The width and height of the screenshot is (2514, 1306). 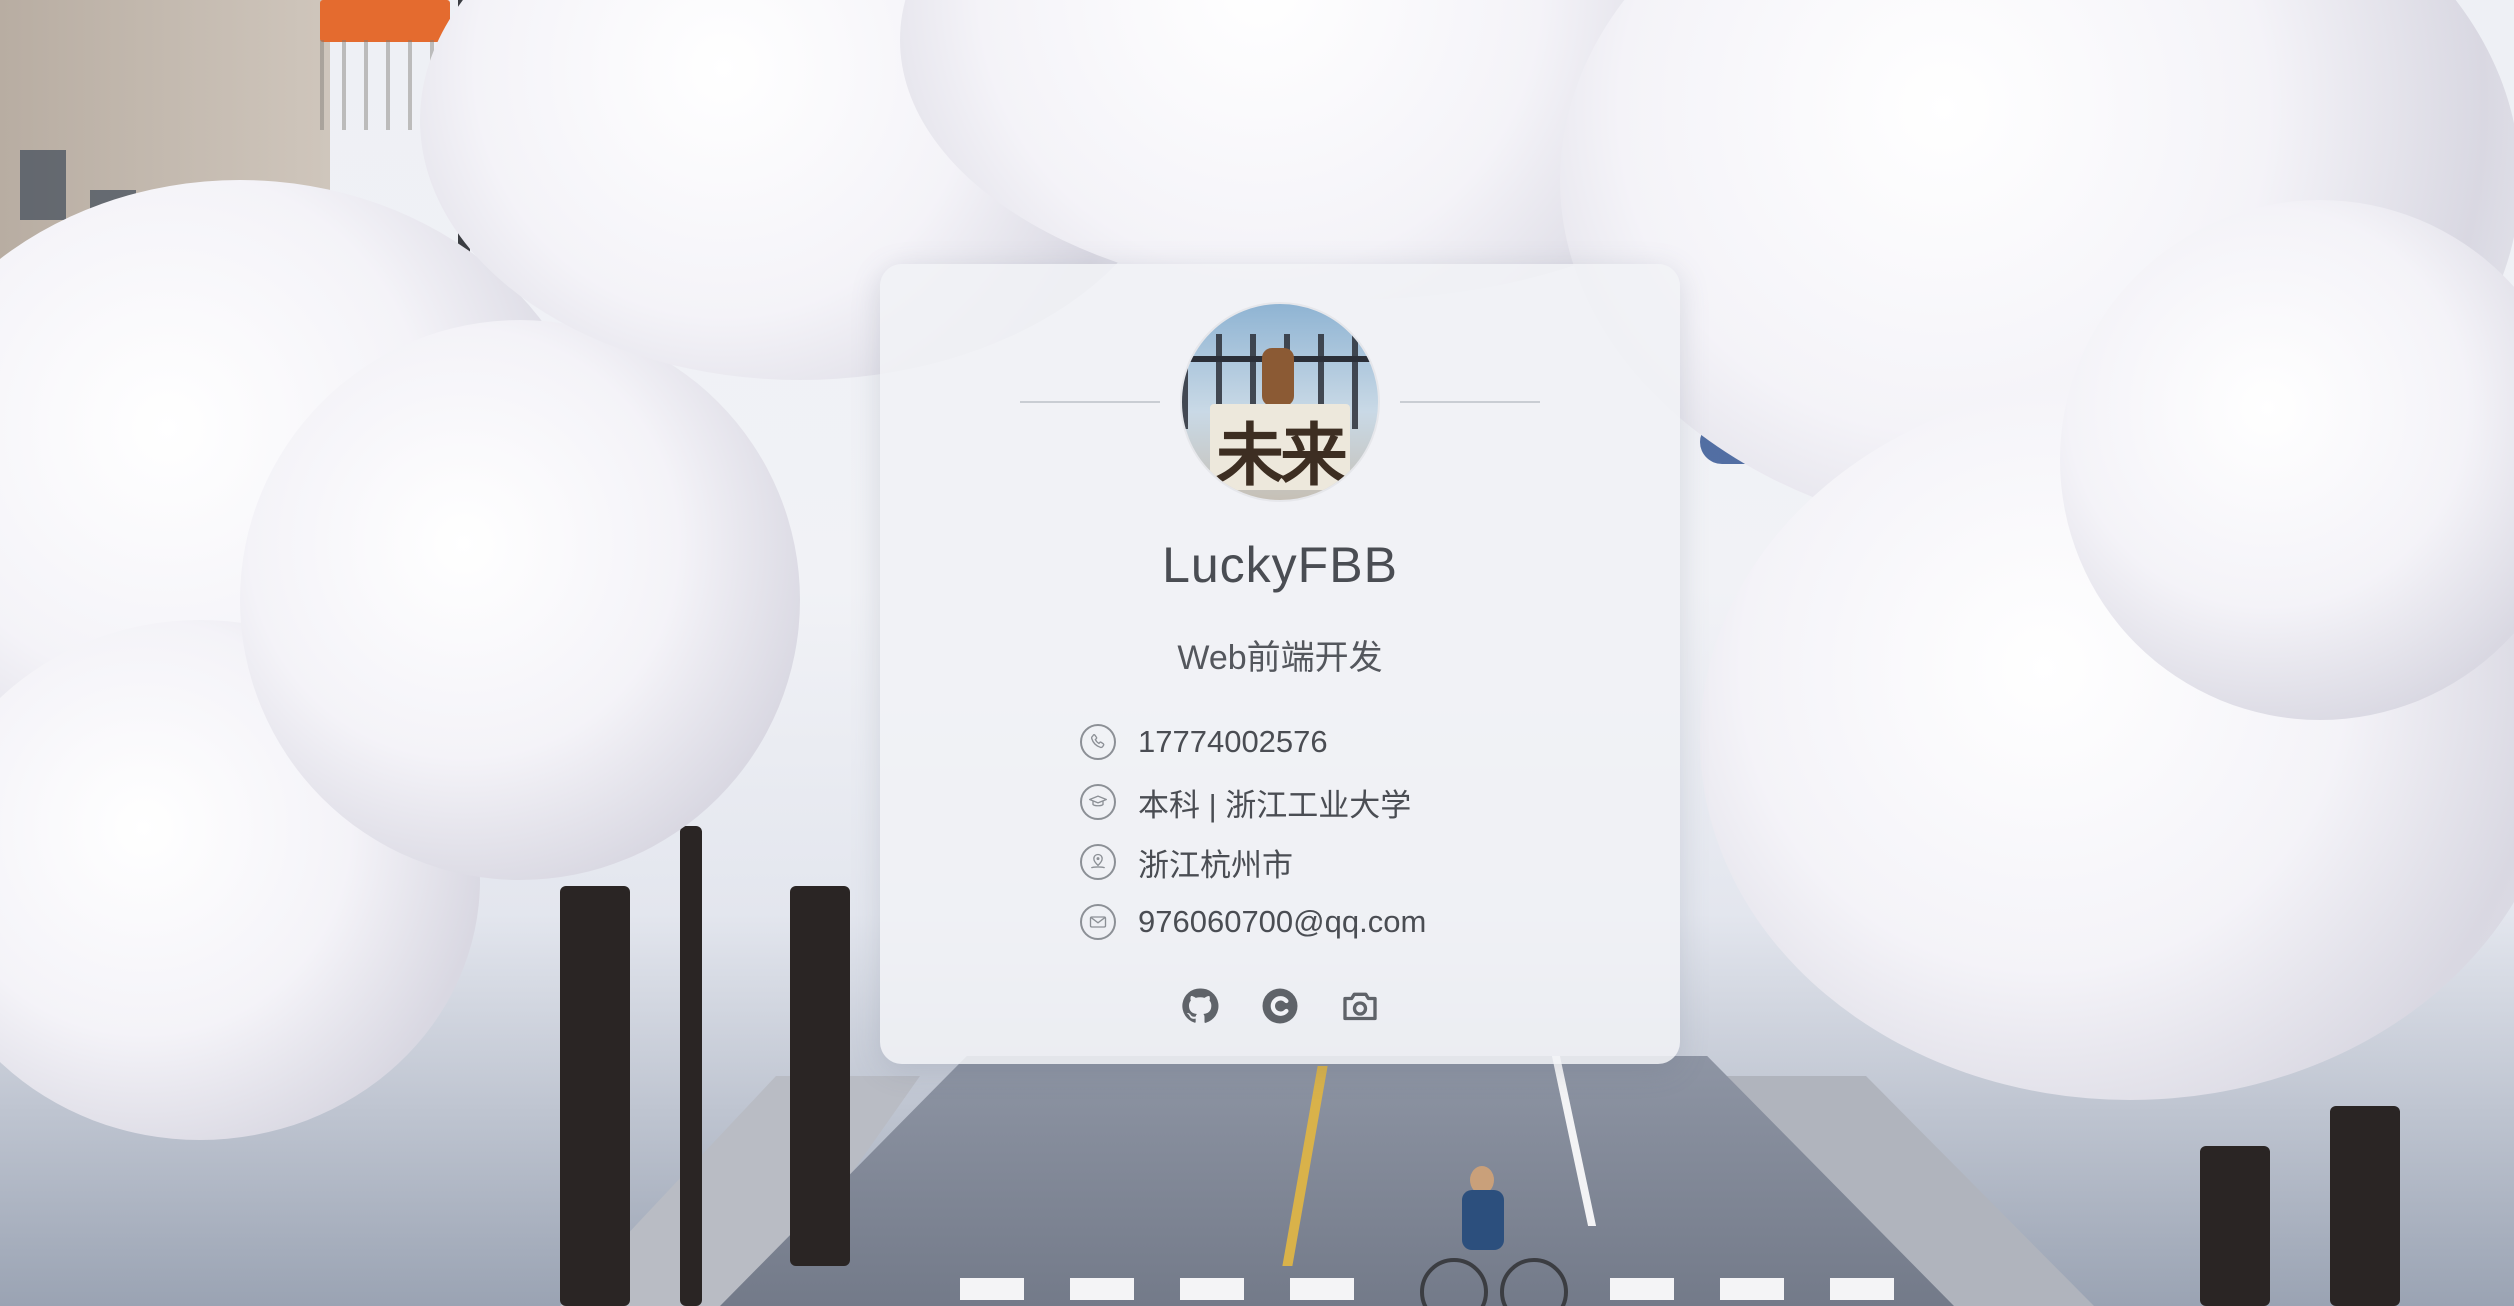 I want to click on phone-text: 17774002576, so click(x=1233, y=741).